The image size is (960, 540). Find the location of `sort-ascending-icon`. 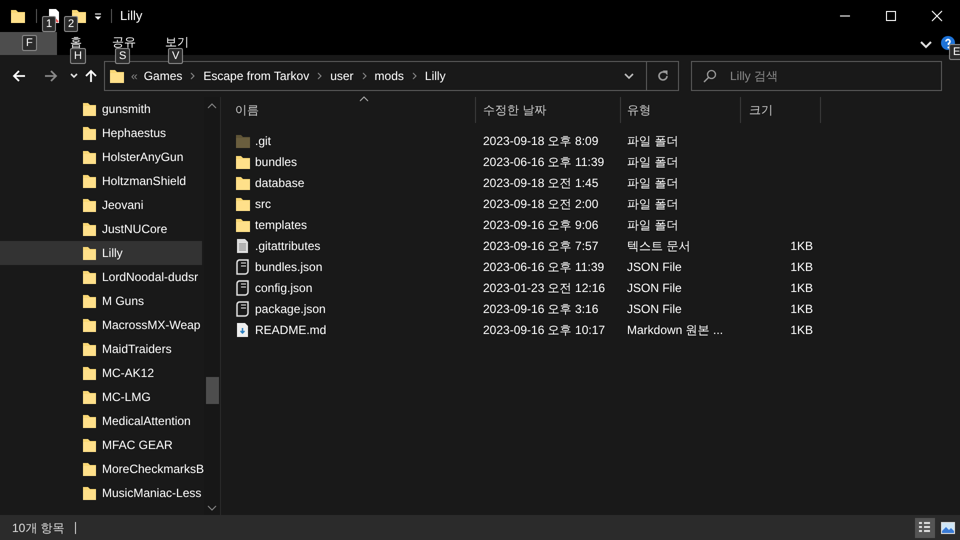

sort-ascending-icon is located at coordinates (364, 99).